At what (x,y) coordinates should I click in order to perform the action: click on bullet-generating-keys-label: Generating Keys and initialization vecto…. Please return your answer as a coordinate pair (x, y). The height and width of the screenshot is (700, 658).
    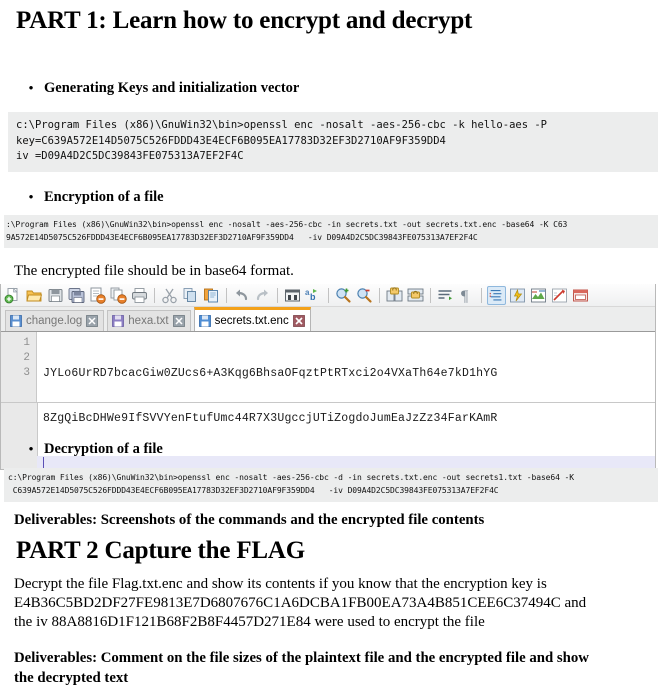
    Looking at the image, I should click on (172, 88).